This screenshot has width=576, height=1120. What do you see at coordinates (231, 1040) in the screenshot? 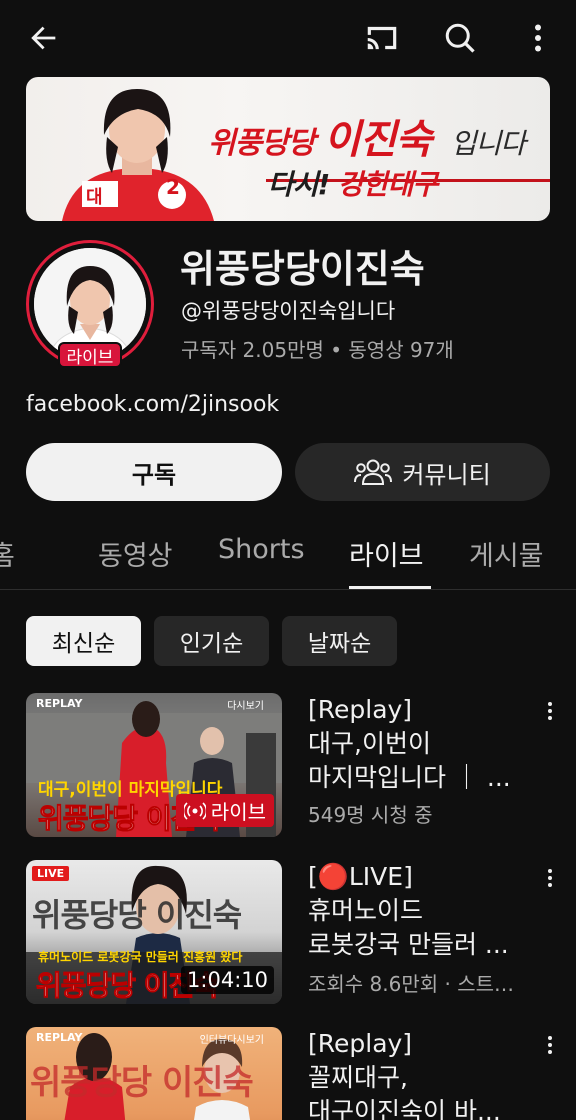
I see `thumbnail-corner-text: 인터뷰다시보기` at bounding box center [231, 1040].